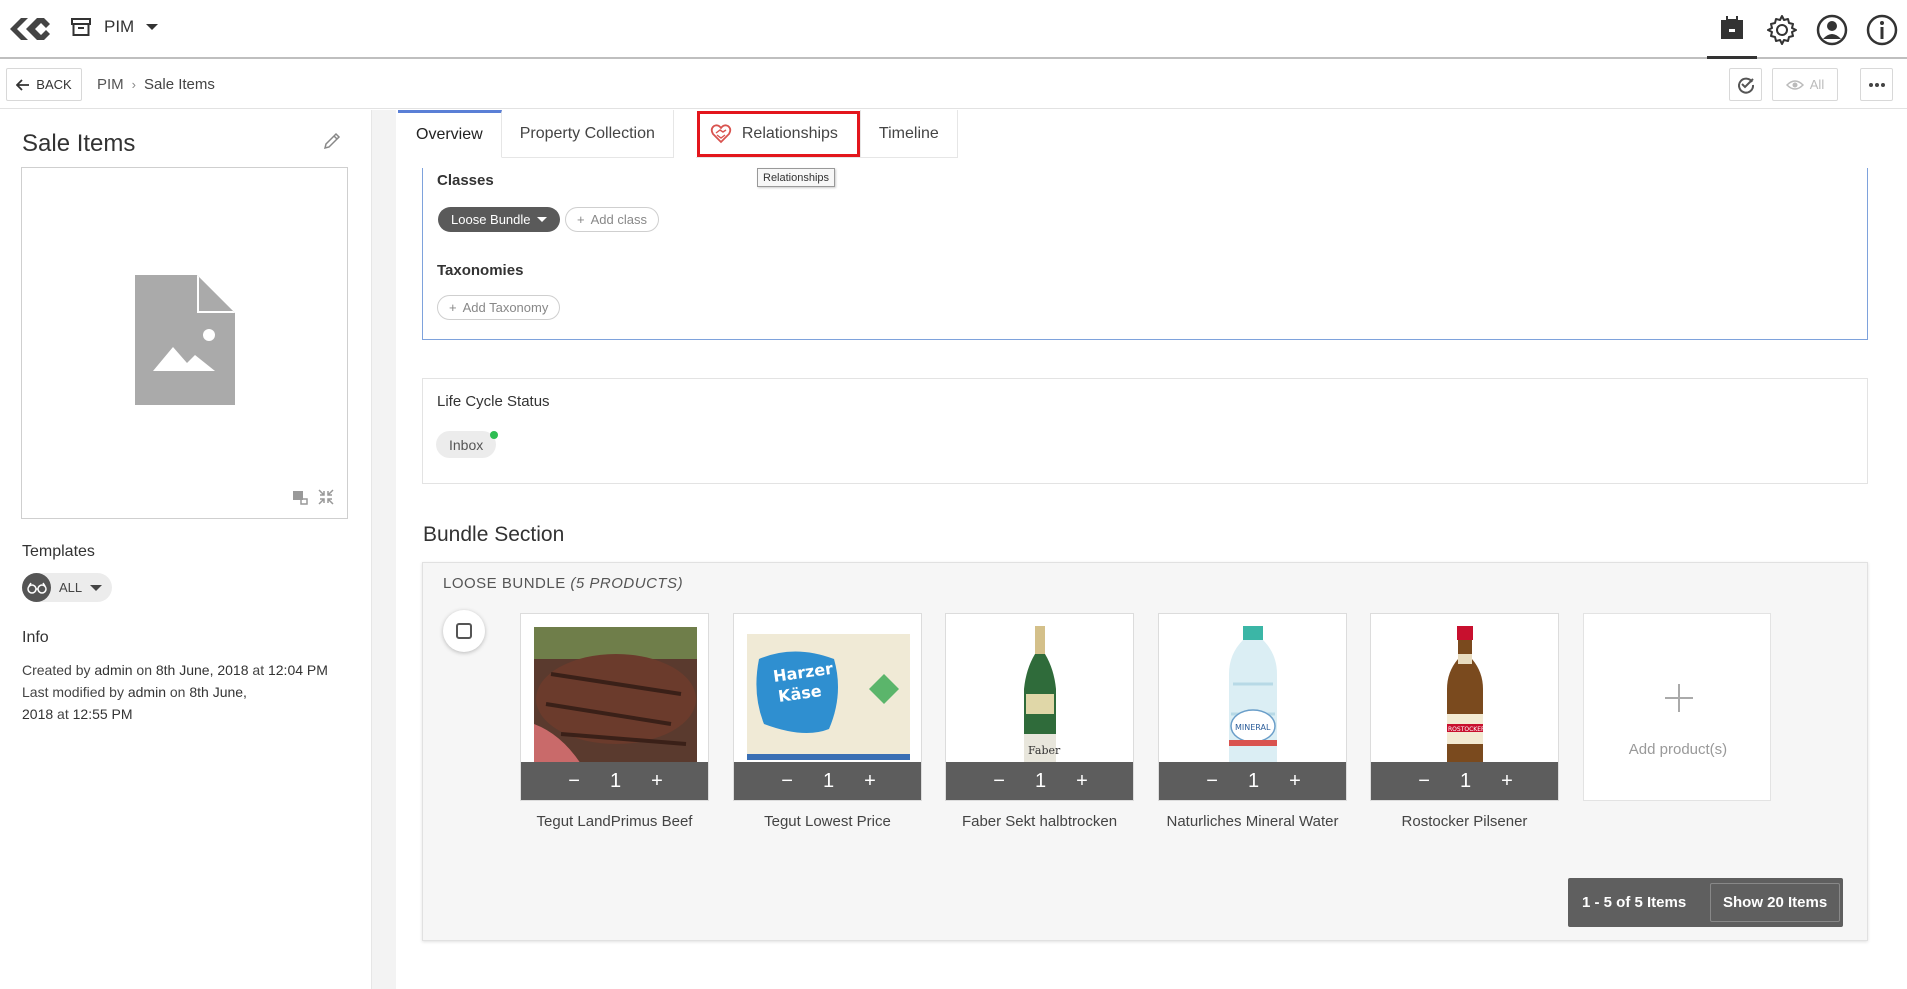 This screenshot has width=1907, height=989. What do you see at coordinates (54, 84) in the screenshot?
I see `back-label: BACK` at bounding box center [54, 84].